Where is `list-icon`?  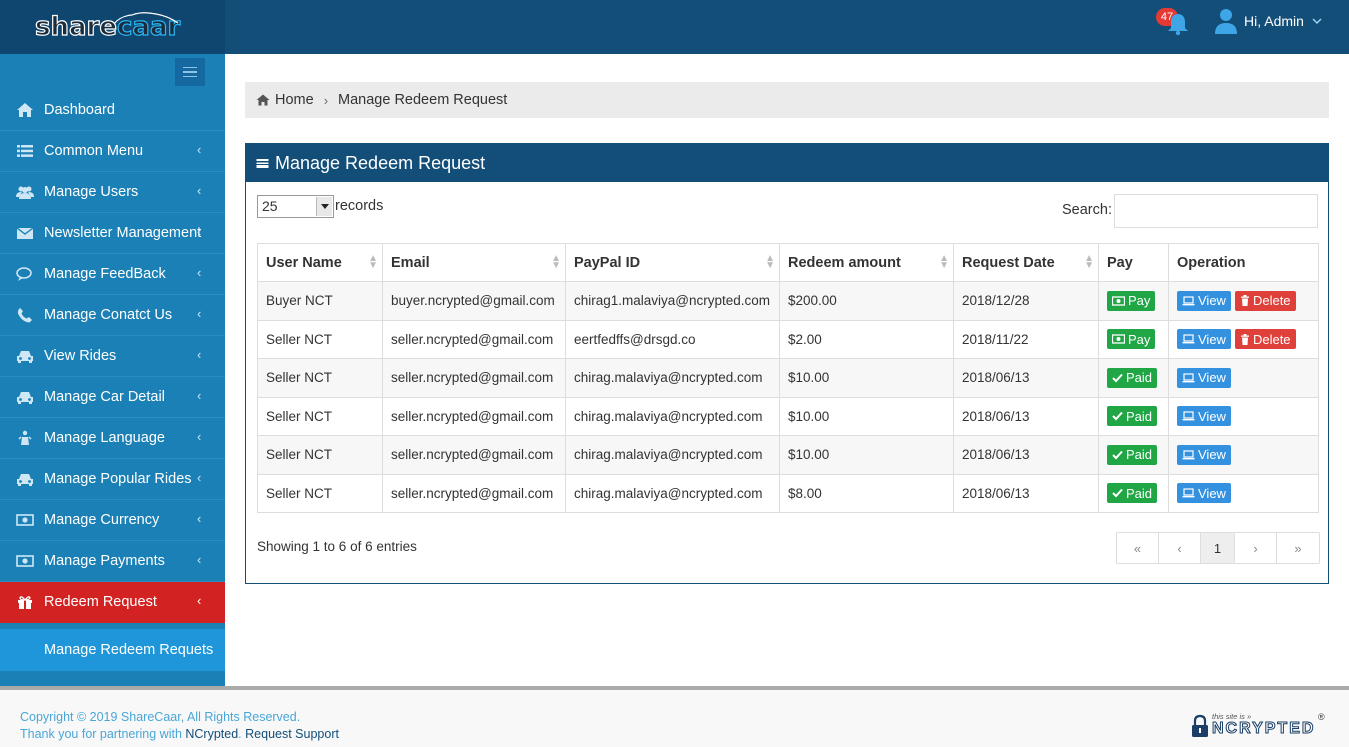 list-icon is located at coordinates (25, 151).